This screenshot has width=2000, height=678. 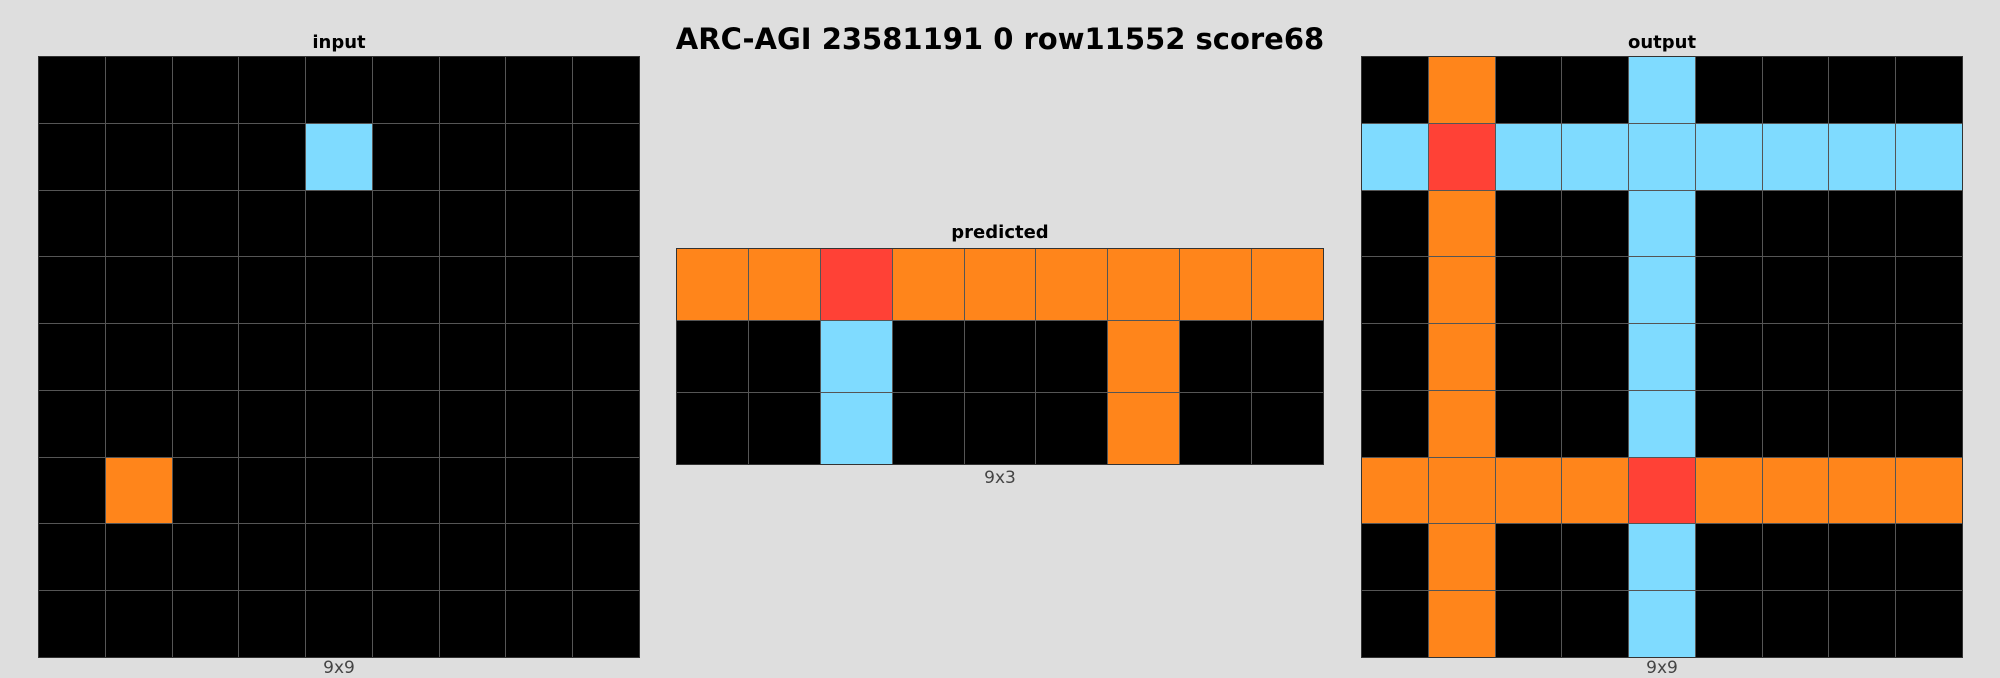 What do you see at coordinates (205, 557) in the screenshot?
I see `input-cell-r7-c2` at bounding box center [205, 557].